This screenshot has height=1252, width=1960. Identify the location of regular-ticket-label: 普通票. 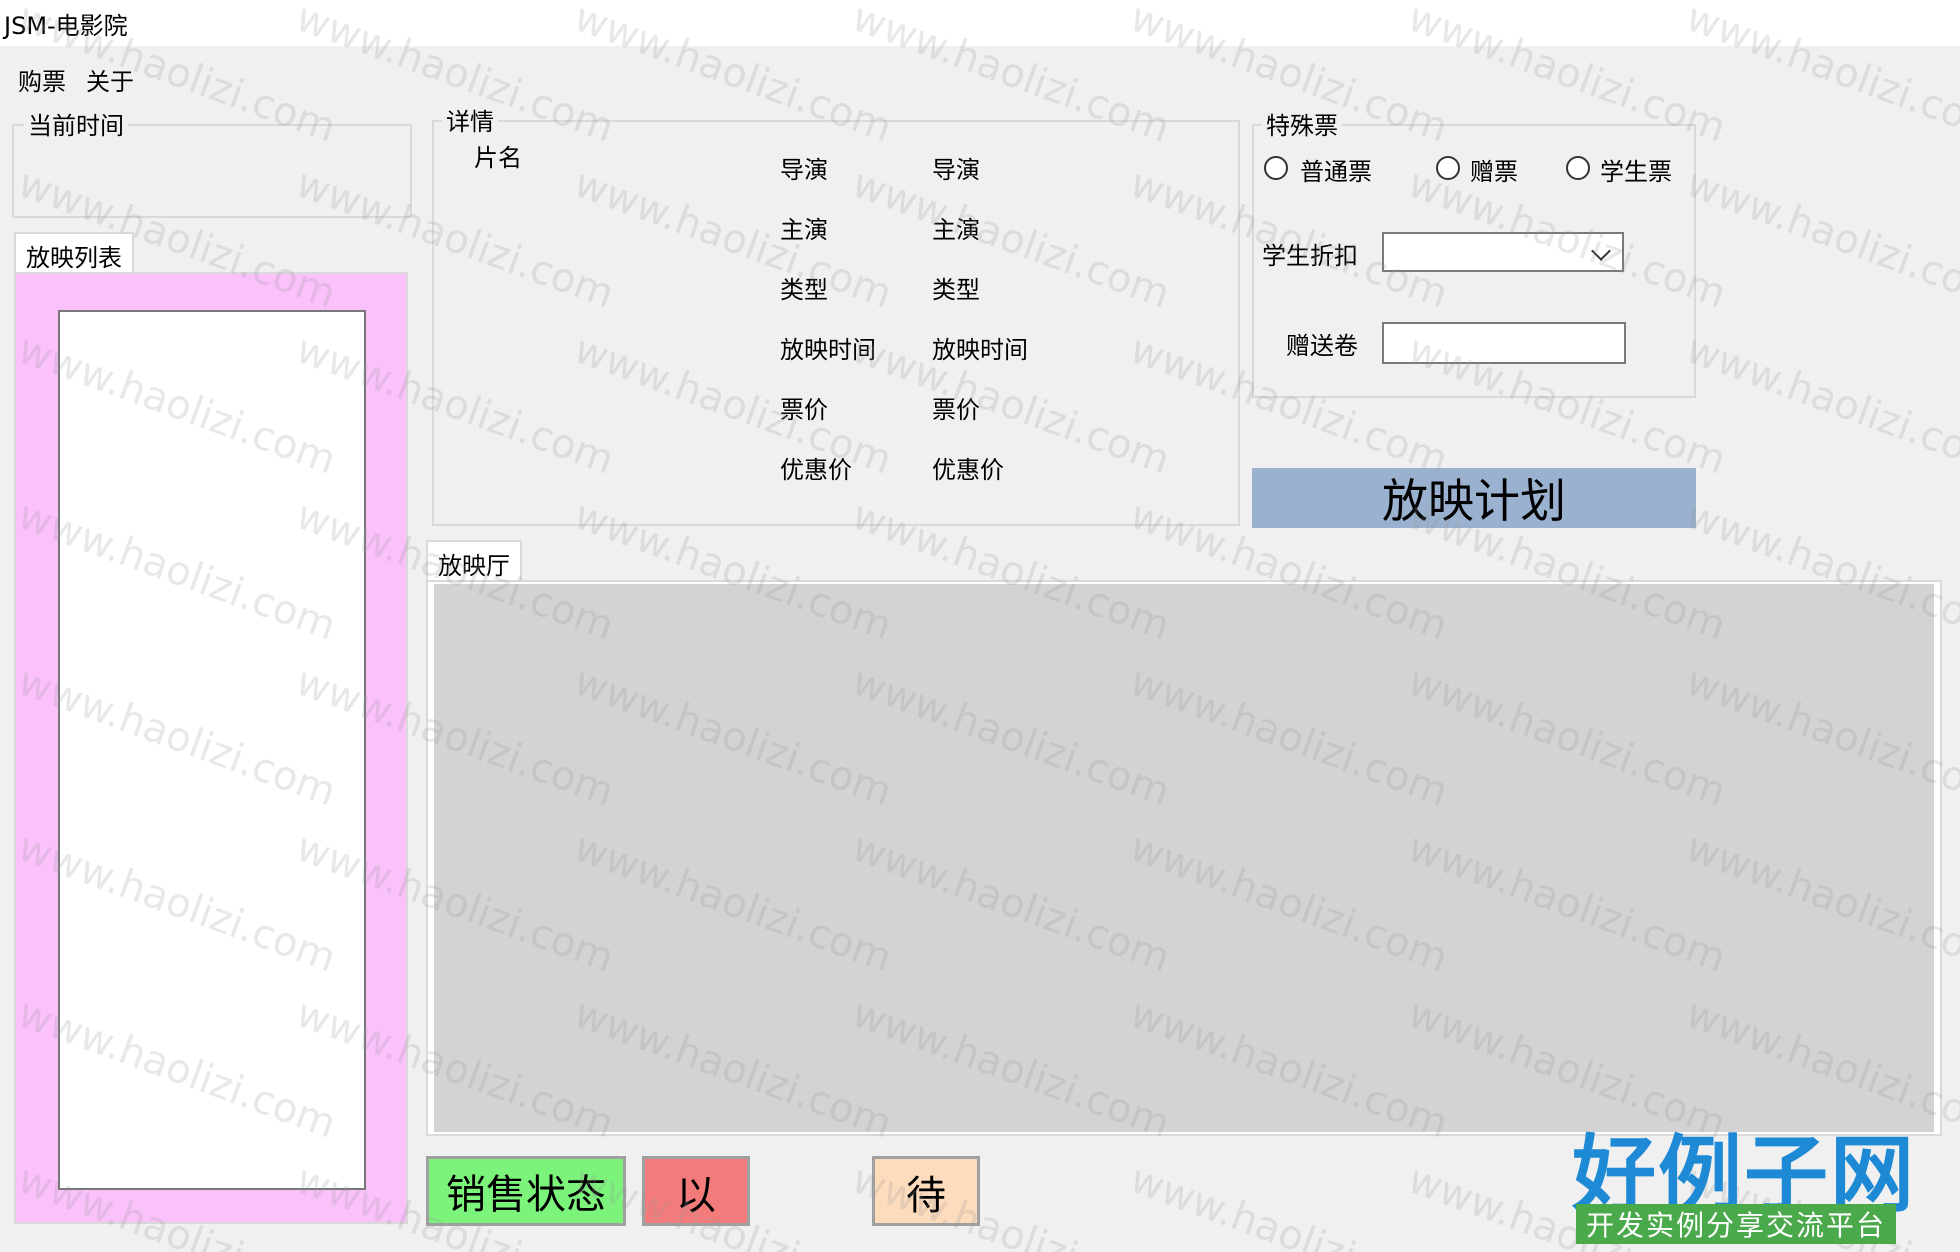
(1336, 169).